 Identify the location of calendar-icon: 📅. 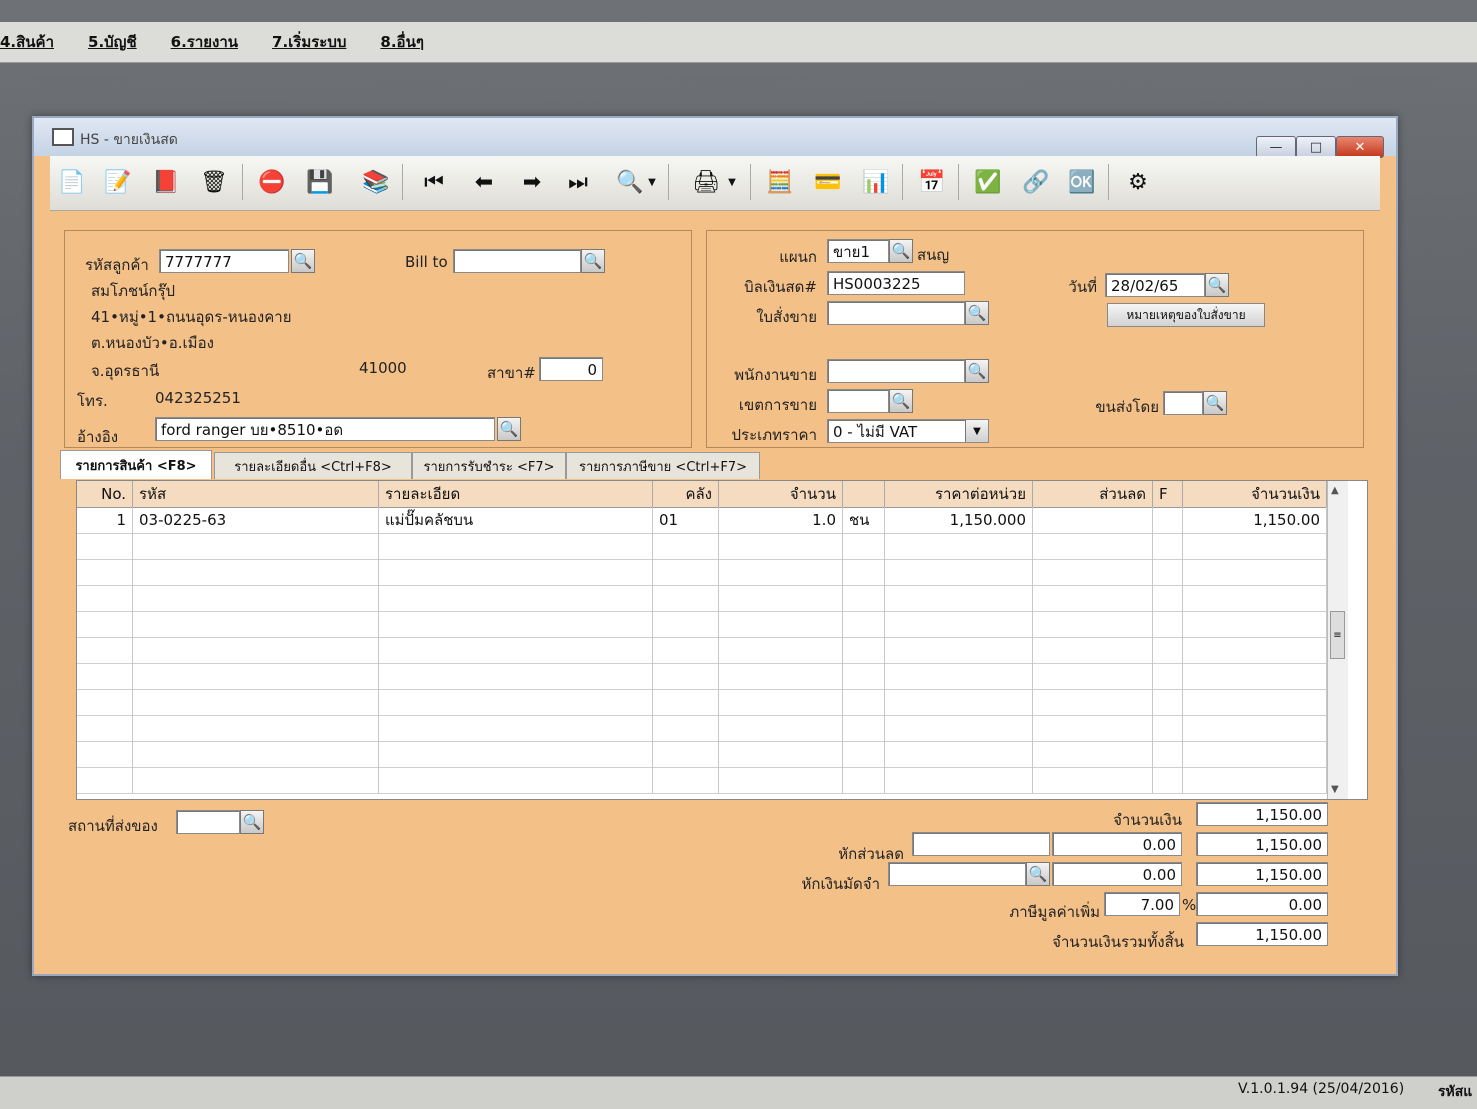
(932, 182).